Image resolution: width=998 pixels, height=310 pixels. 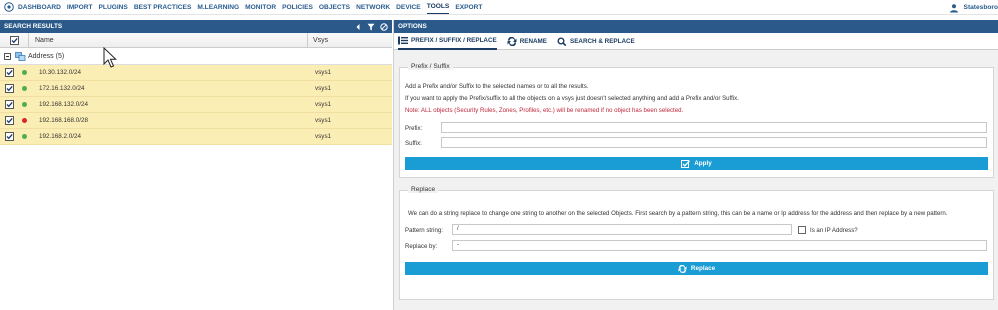 What do you see at coordinates (696, 26) in the screenshot?
I see `options-header: OPTIONS` at bounding box center [696, 26].